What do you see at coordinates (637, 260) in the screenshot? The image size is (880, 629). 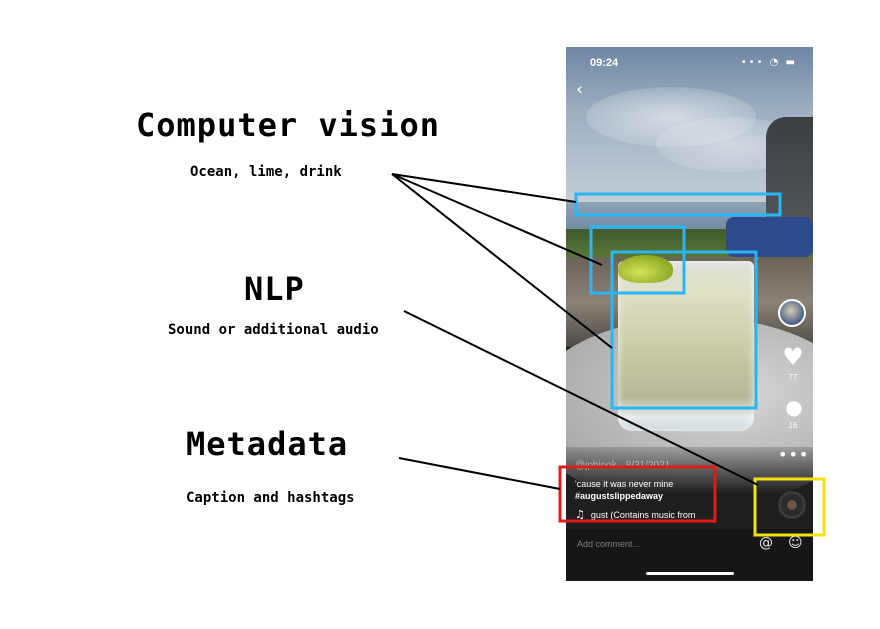 I see `lime-box` at bounding box center [637, 260].